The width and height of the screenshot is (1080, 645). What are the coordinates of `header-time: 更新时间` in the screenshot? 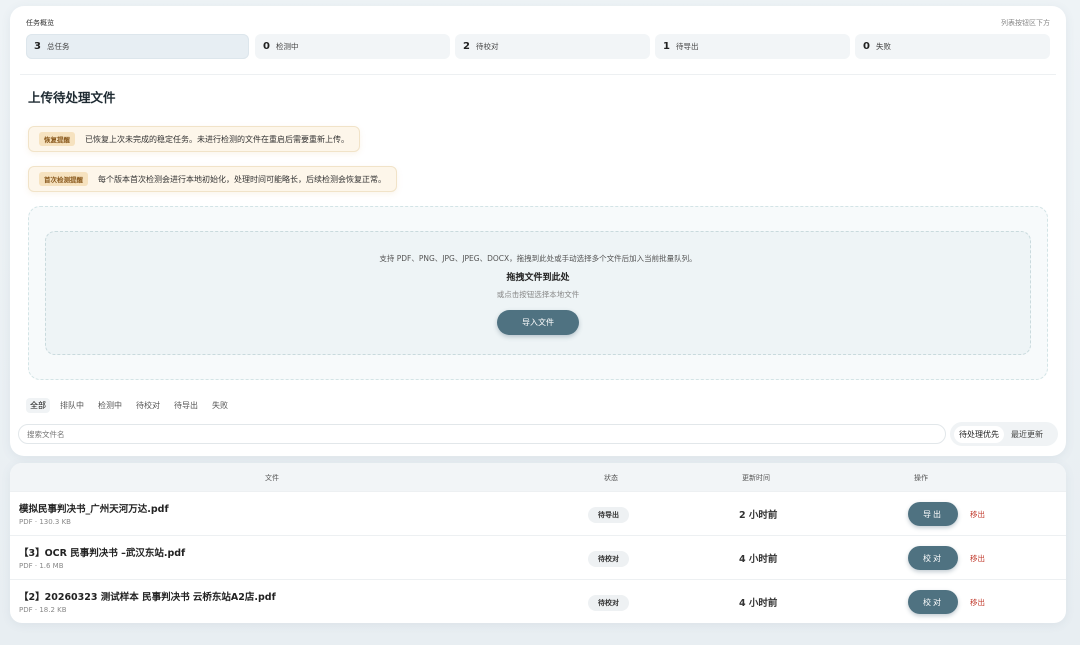 It's located at (756, 478).